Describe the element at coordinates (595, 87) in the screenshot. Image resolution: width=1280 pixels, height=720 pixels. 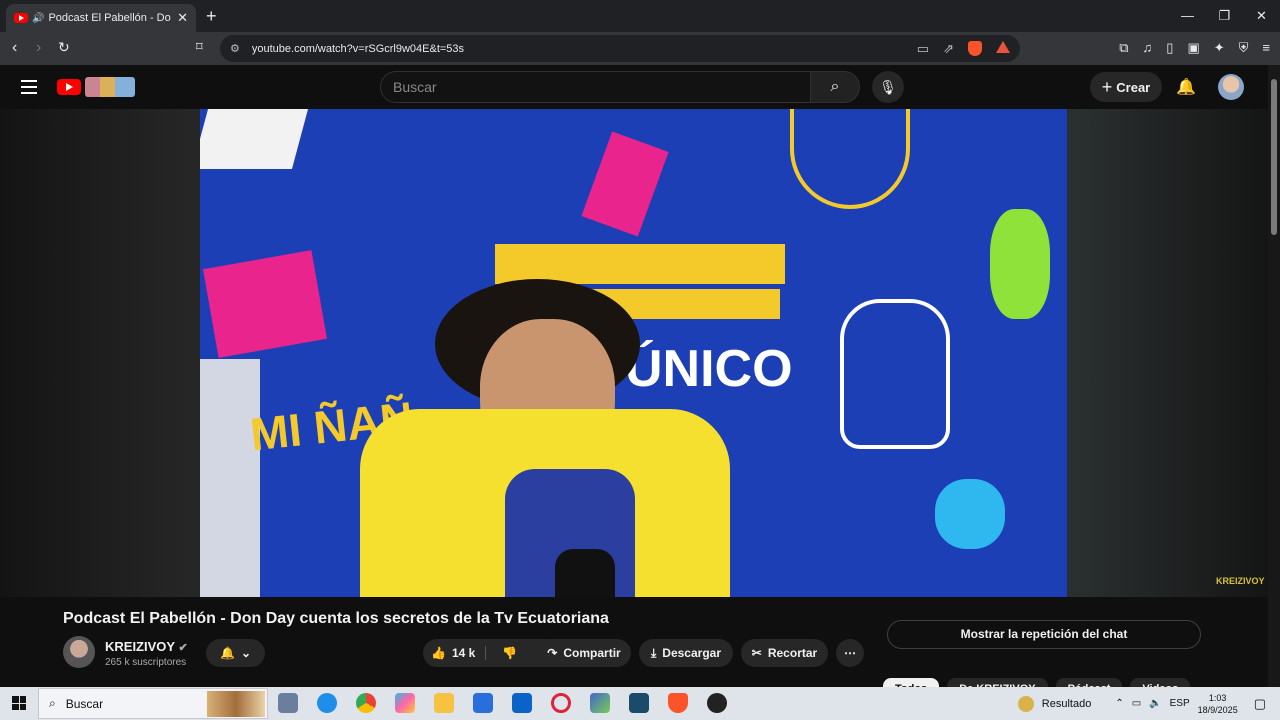
I see `search-input: Buscar` at that location.